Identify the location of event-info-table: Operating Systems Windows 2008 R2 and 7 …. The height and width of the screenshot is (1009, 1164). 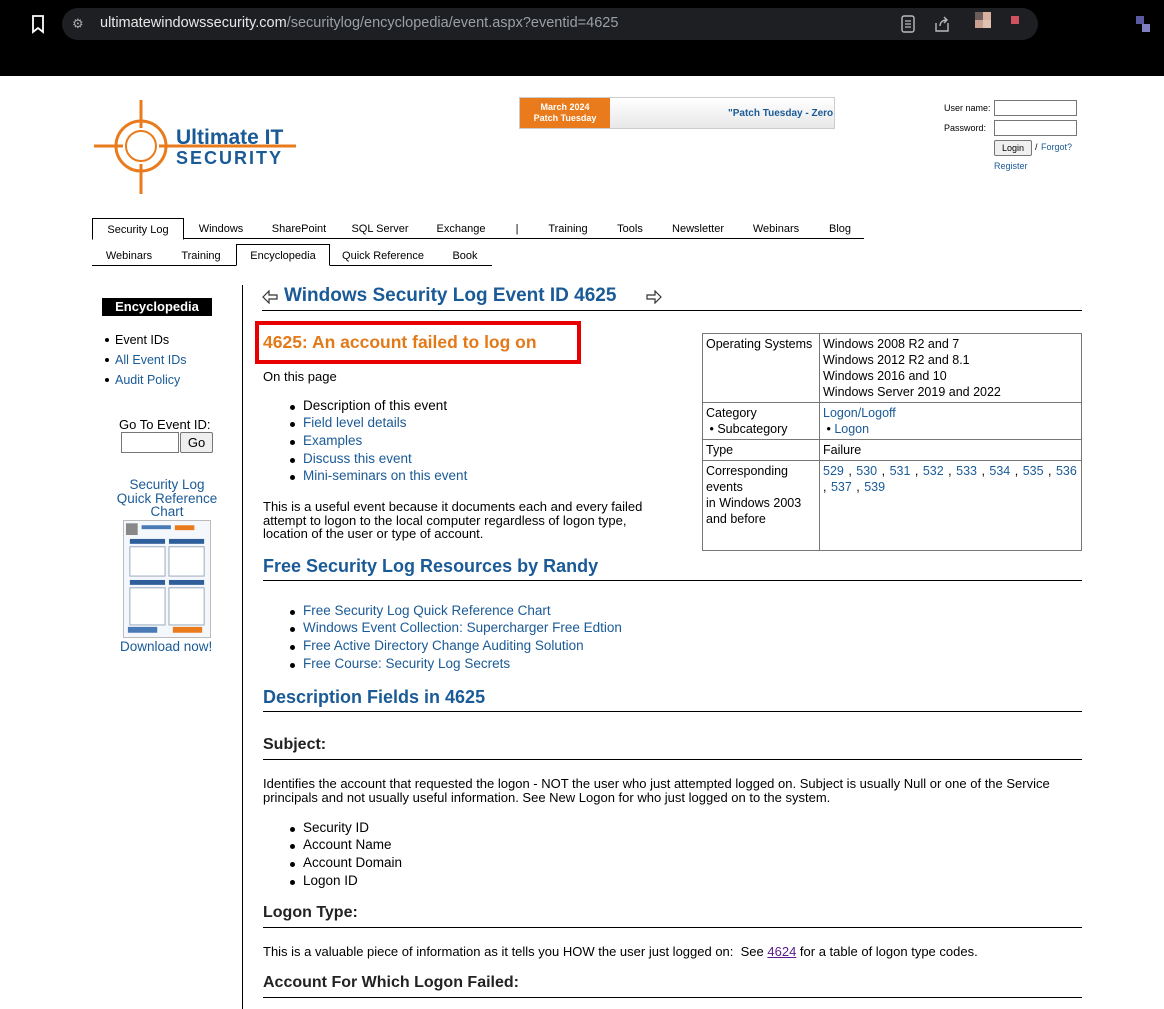
(892, 442).